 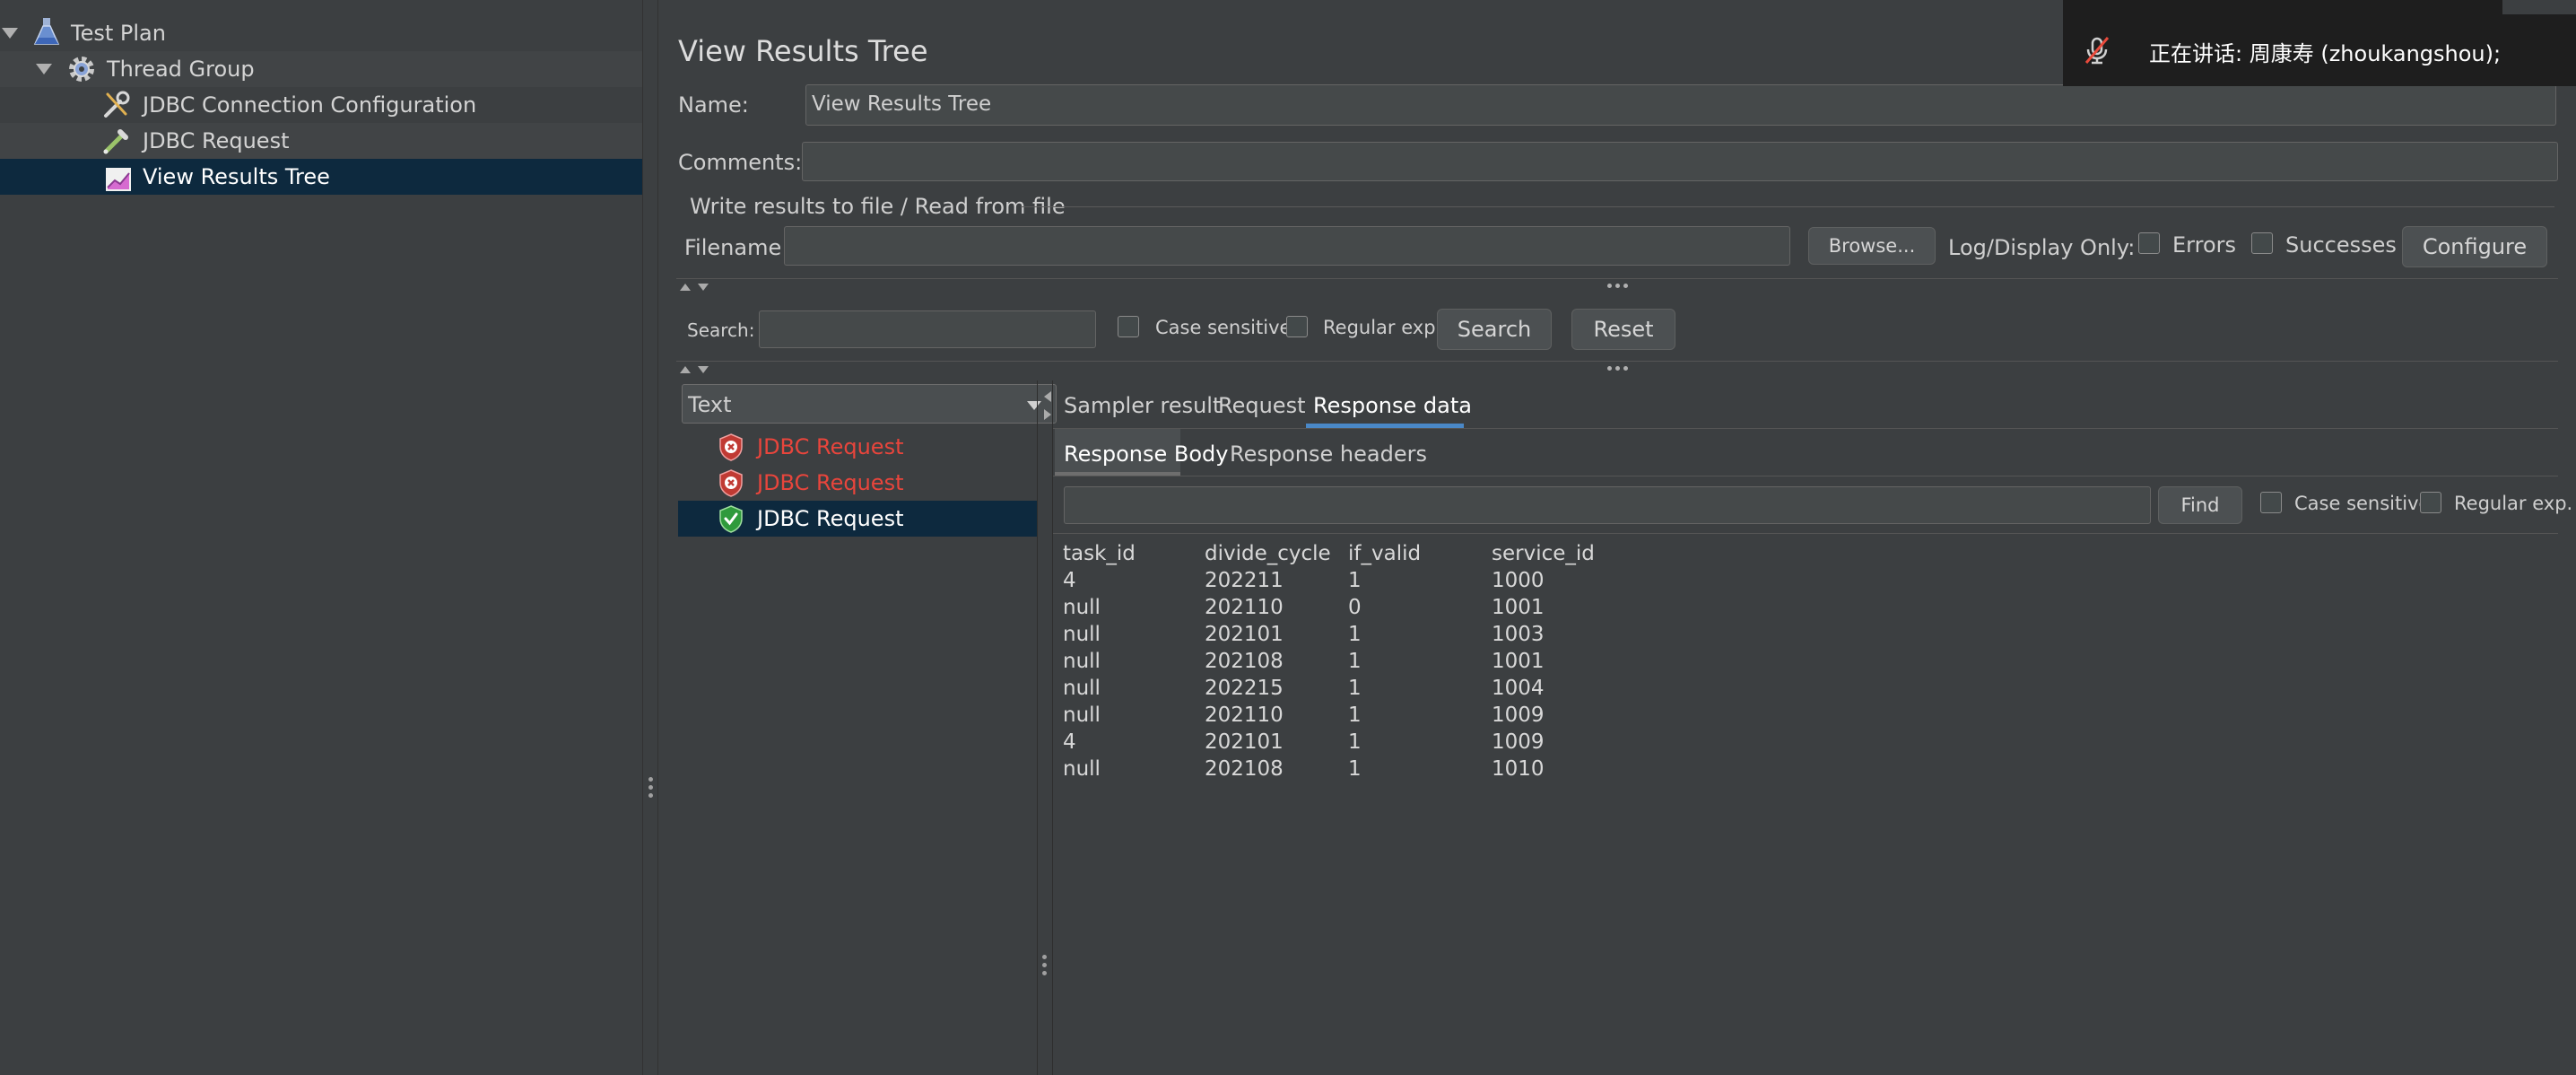 I want to click on find-button: Find, so click(x=2200, y=505).